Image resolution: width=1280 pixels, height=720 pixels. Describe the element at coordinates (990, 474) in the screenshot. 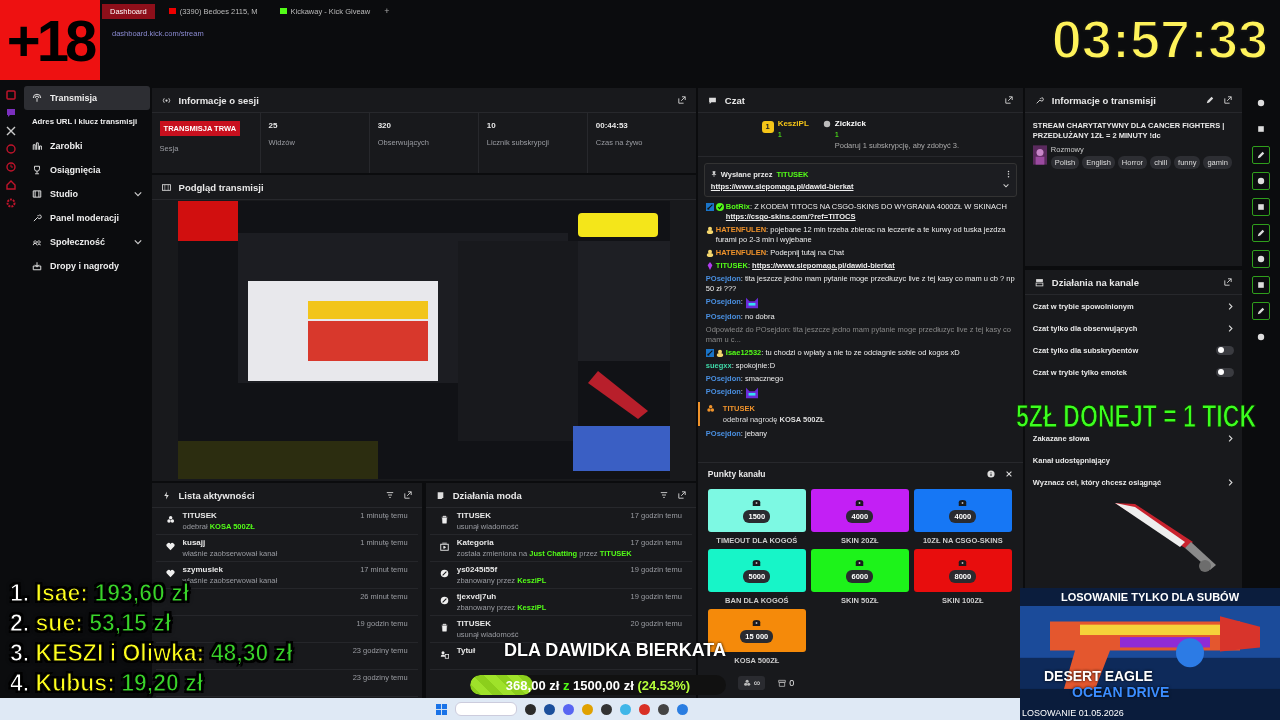

I see `info-icon` at that location.